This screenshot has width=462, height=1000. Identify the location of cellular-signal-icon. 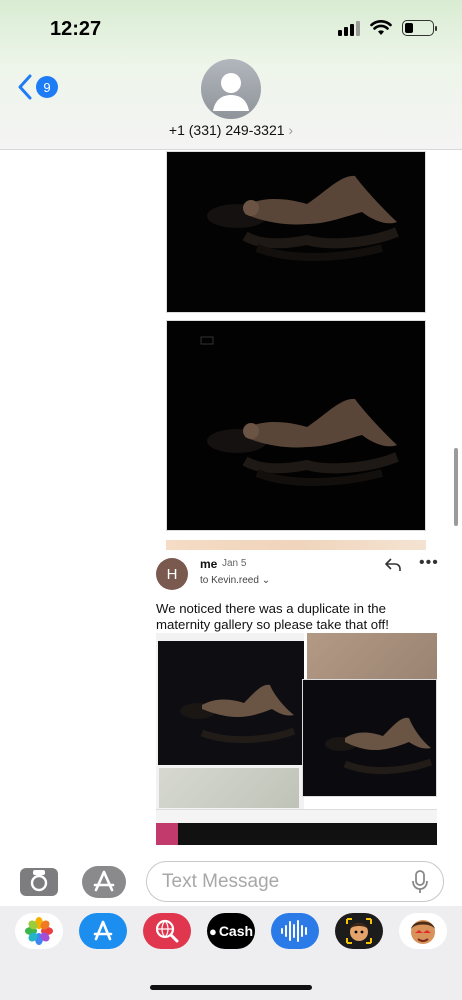
(349, 28).